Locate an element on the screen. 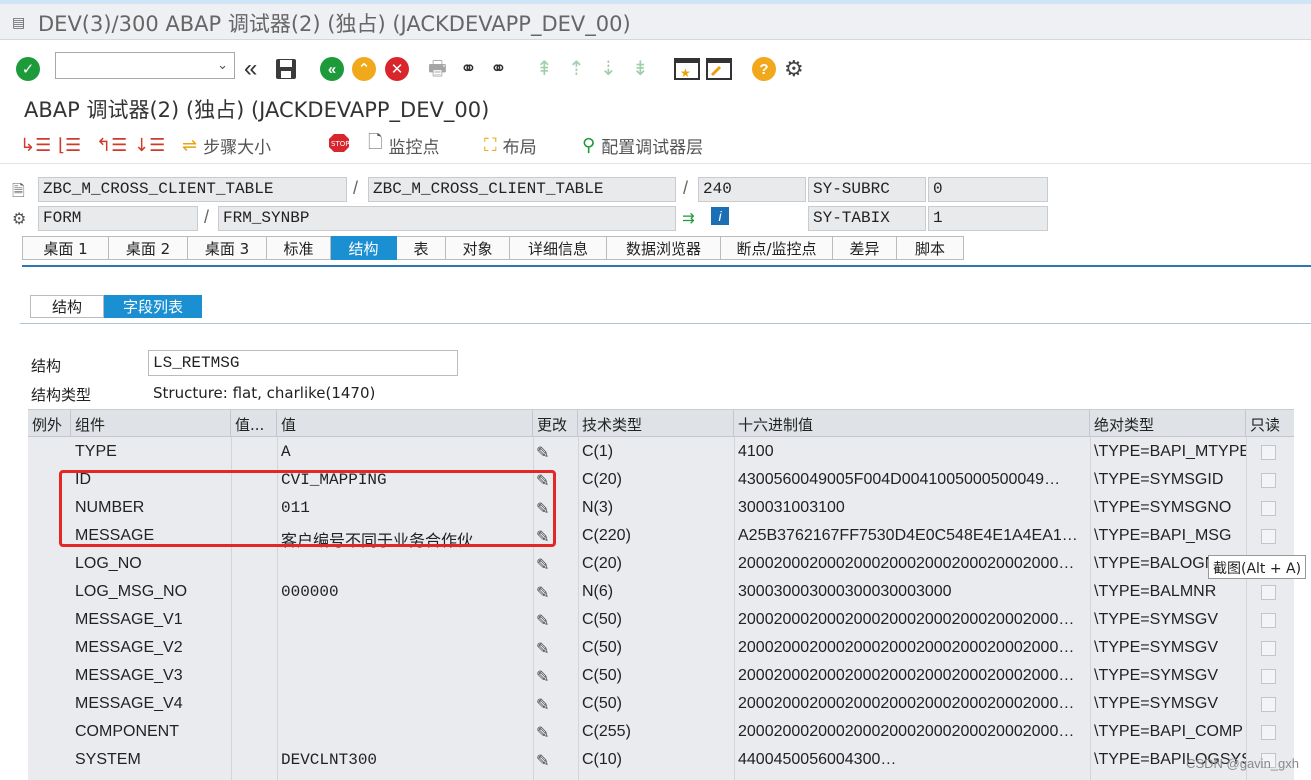 The height and width of the screenshot is (780, 1311). tab-structure: 结构 is located at coordinates (364, 248).